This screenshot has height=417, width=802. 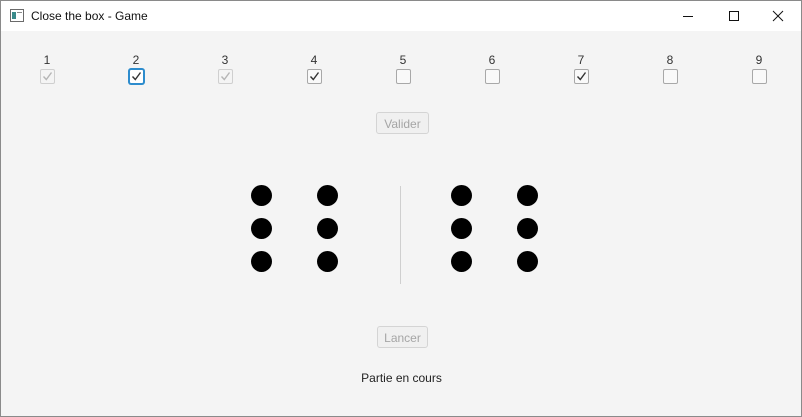 I want to click on app-window-icon, so click(x=17, y=15).